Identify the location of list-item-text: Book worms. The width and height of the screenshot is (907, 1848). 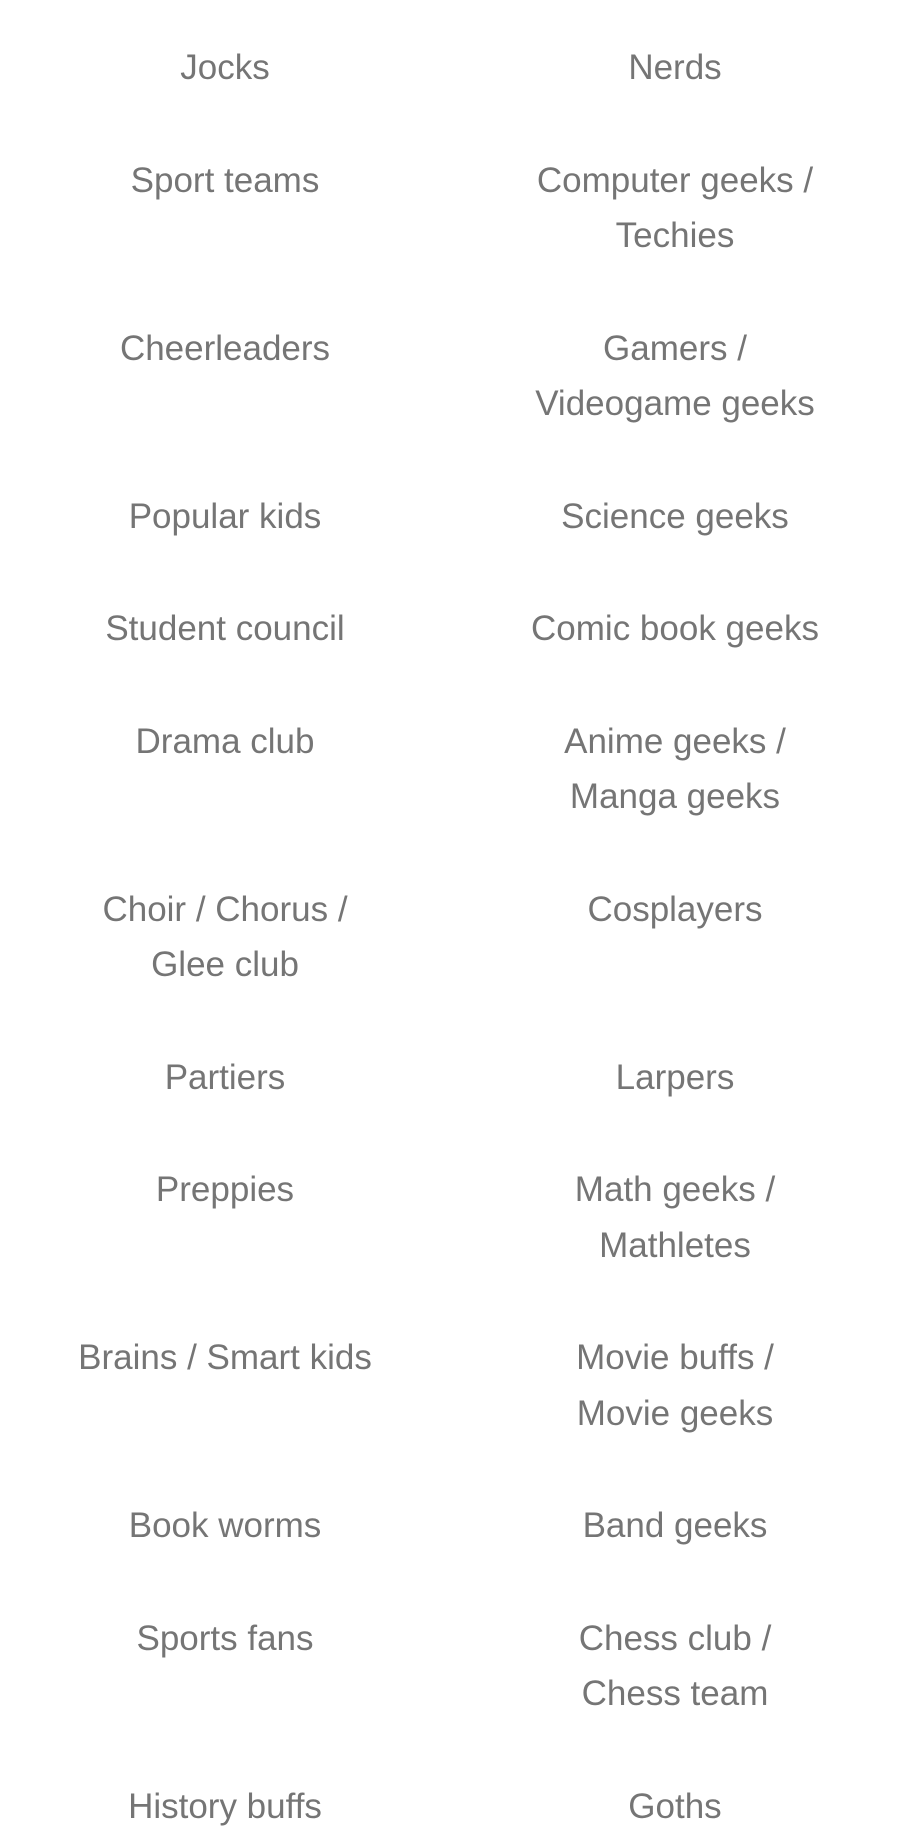
(225, 1525).